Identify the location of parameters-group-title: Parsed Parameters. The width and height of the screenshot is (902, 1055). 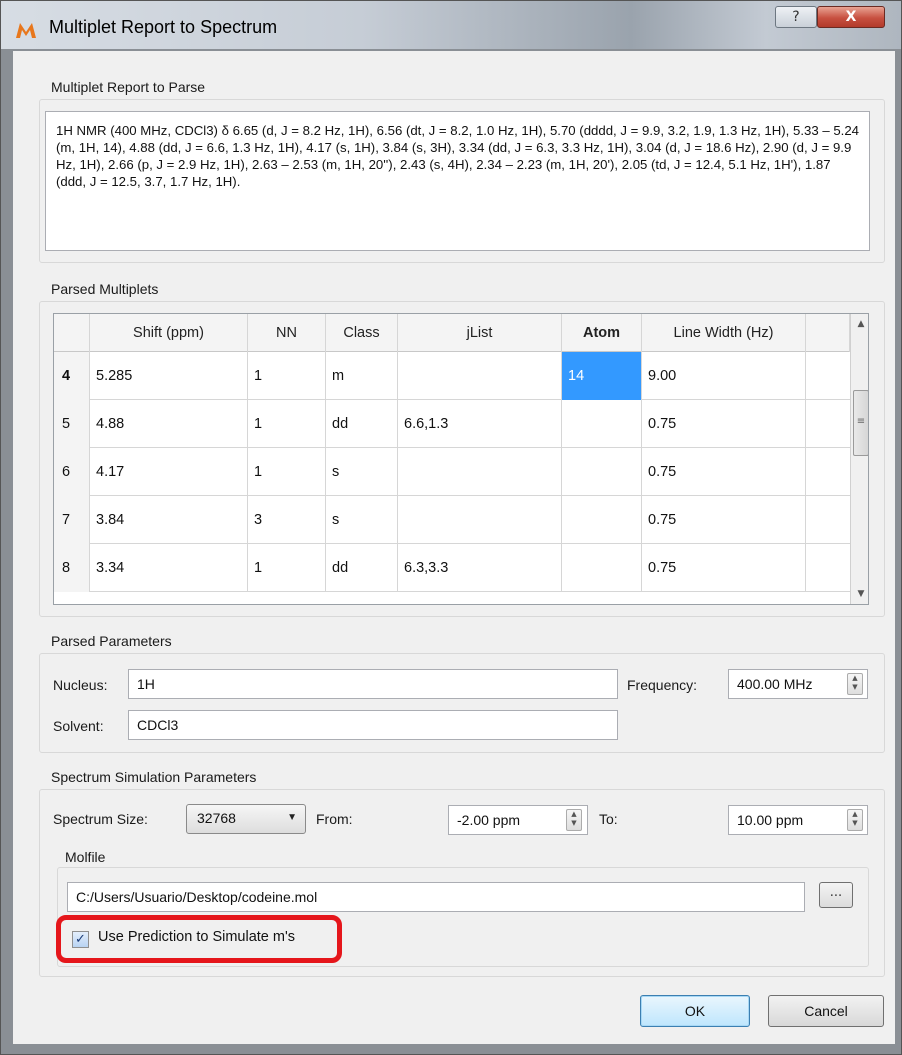
(111, 641).